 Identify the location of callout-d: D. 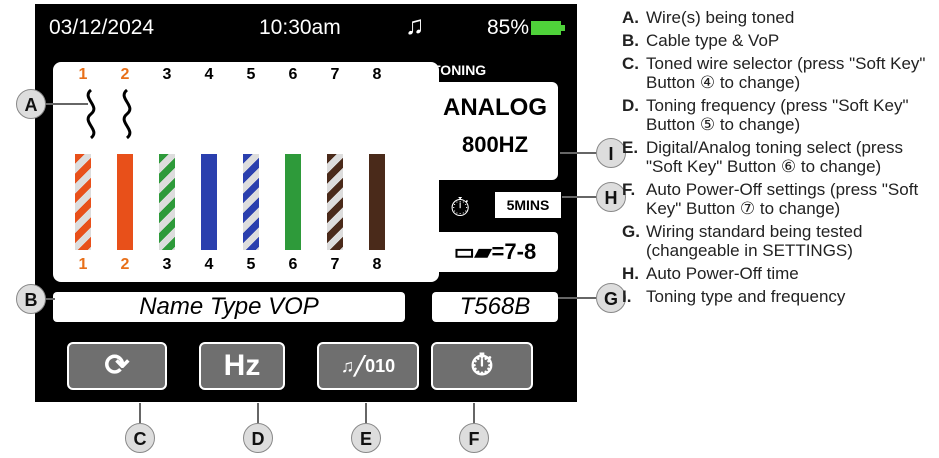
(258, 438).